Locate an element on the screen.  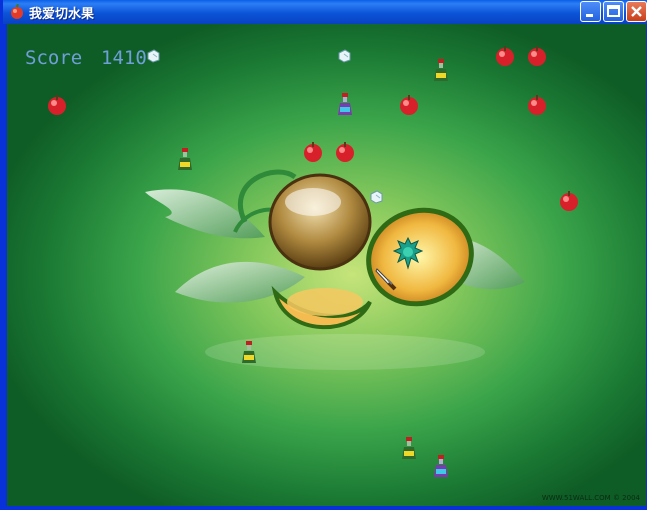
score-value: 1410 is located at coordinates (124, 58).